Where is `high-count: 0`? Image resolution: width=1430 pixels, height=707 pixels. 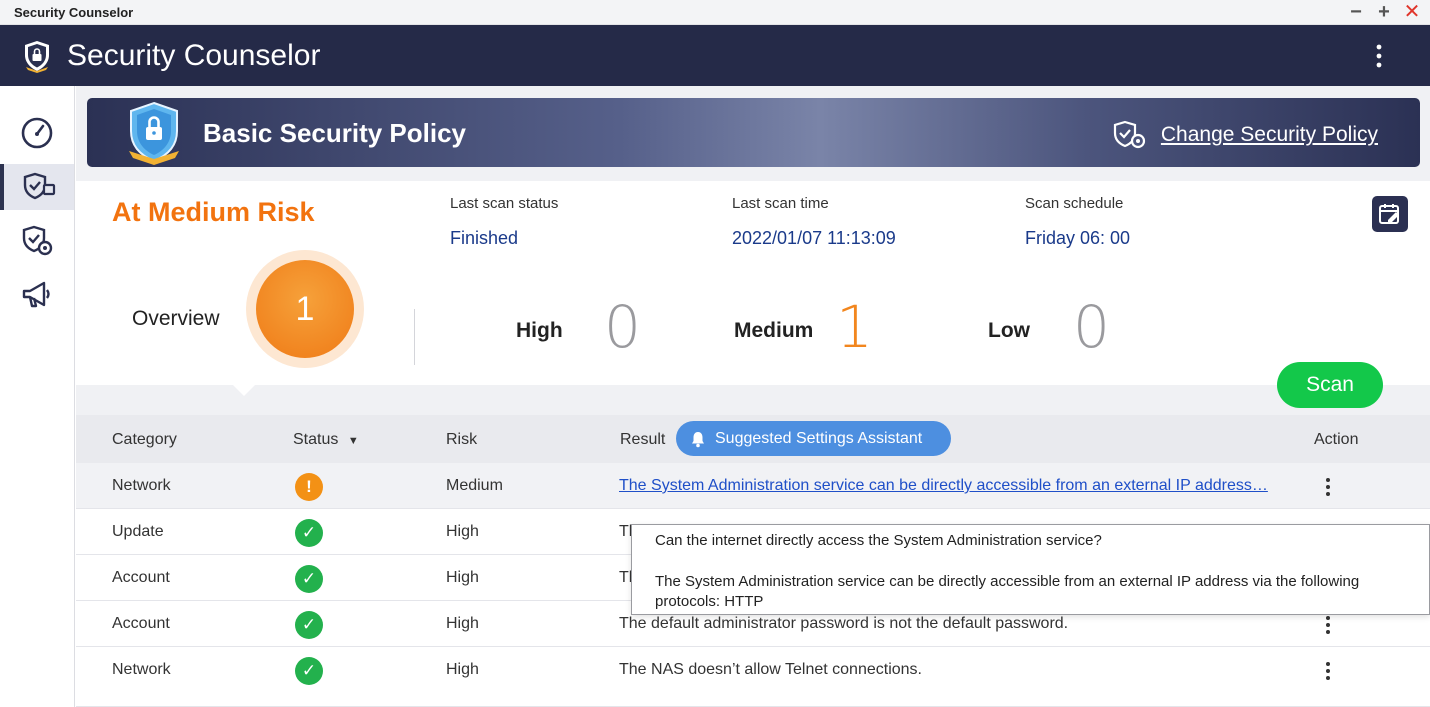
high-count: 0 is located at coordinates (622, 327).